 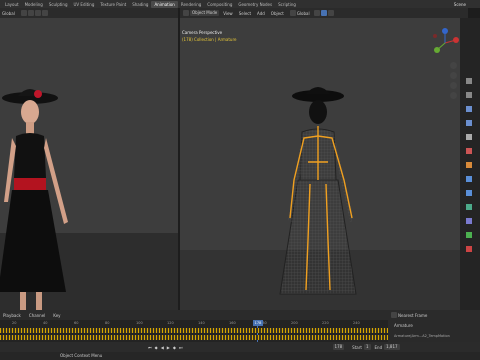 I want to click on snap-icon, so click(x=323, y=13).